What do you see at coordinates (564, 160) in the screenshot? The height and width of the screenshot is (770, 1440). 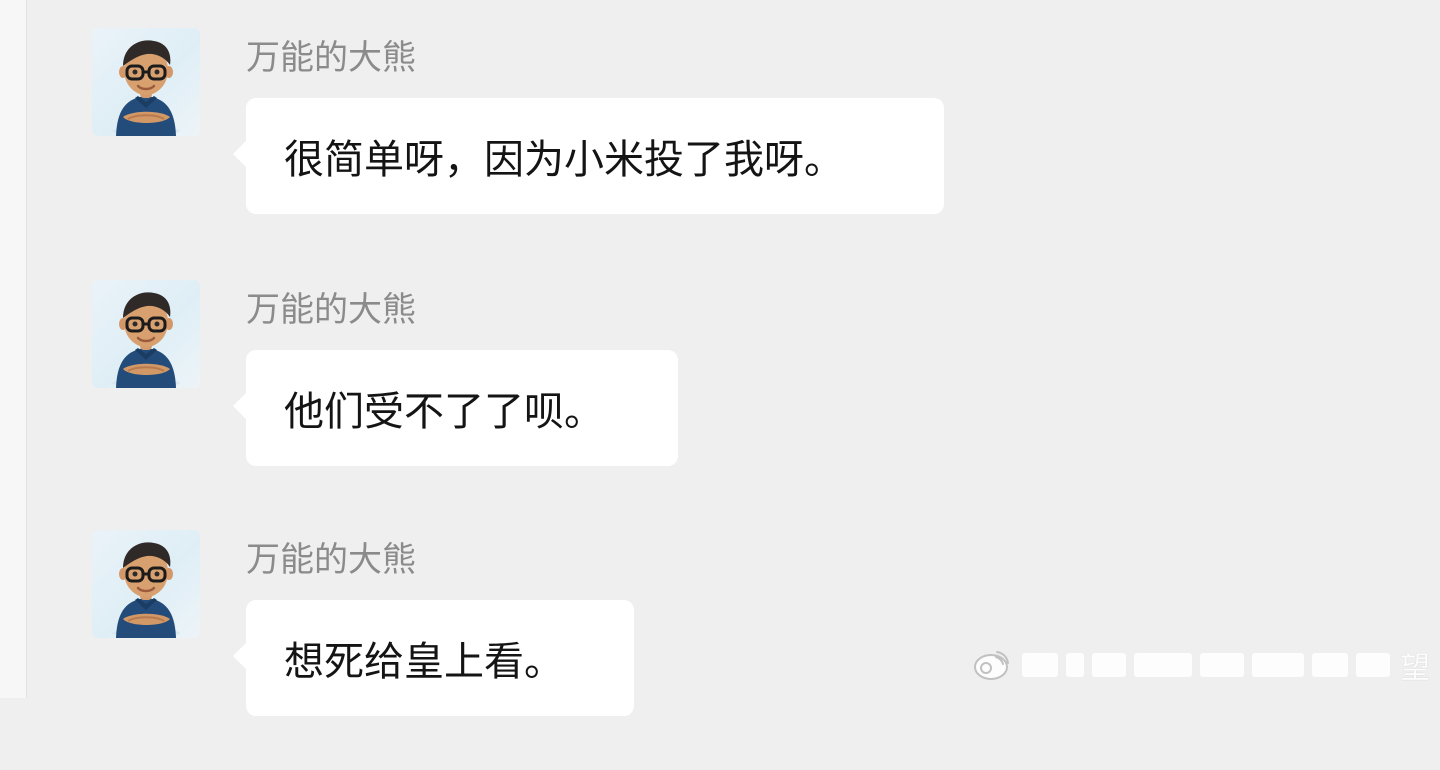 I see `message-text: 很简单呀，因为小米投了我呀。` at bounding box center [564, 160].